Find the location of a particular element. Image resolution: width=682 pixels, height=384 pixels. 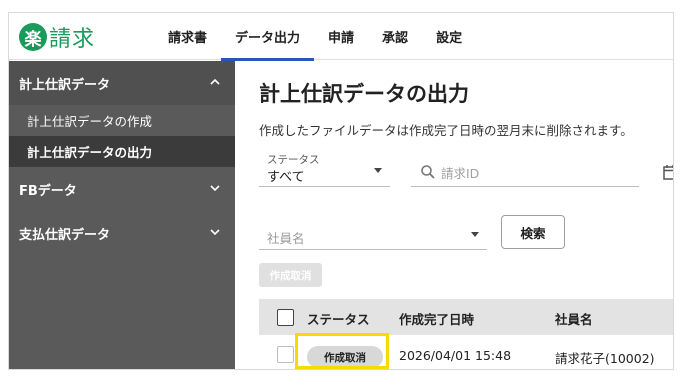

highlight-box is located at coordinates (342, 351).